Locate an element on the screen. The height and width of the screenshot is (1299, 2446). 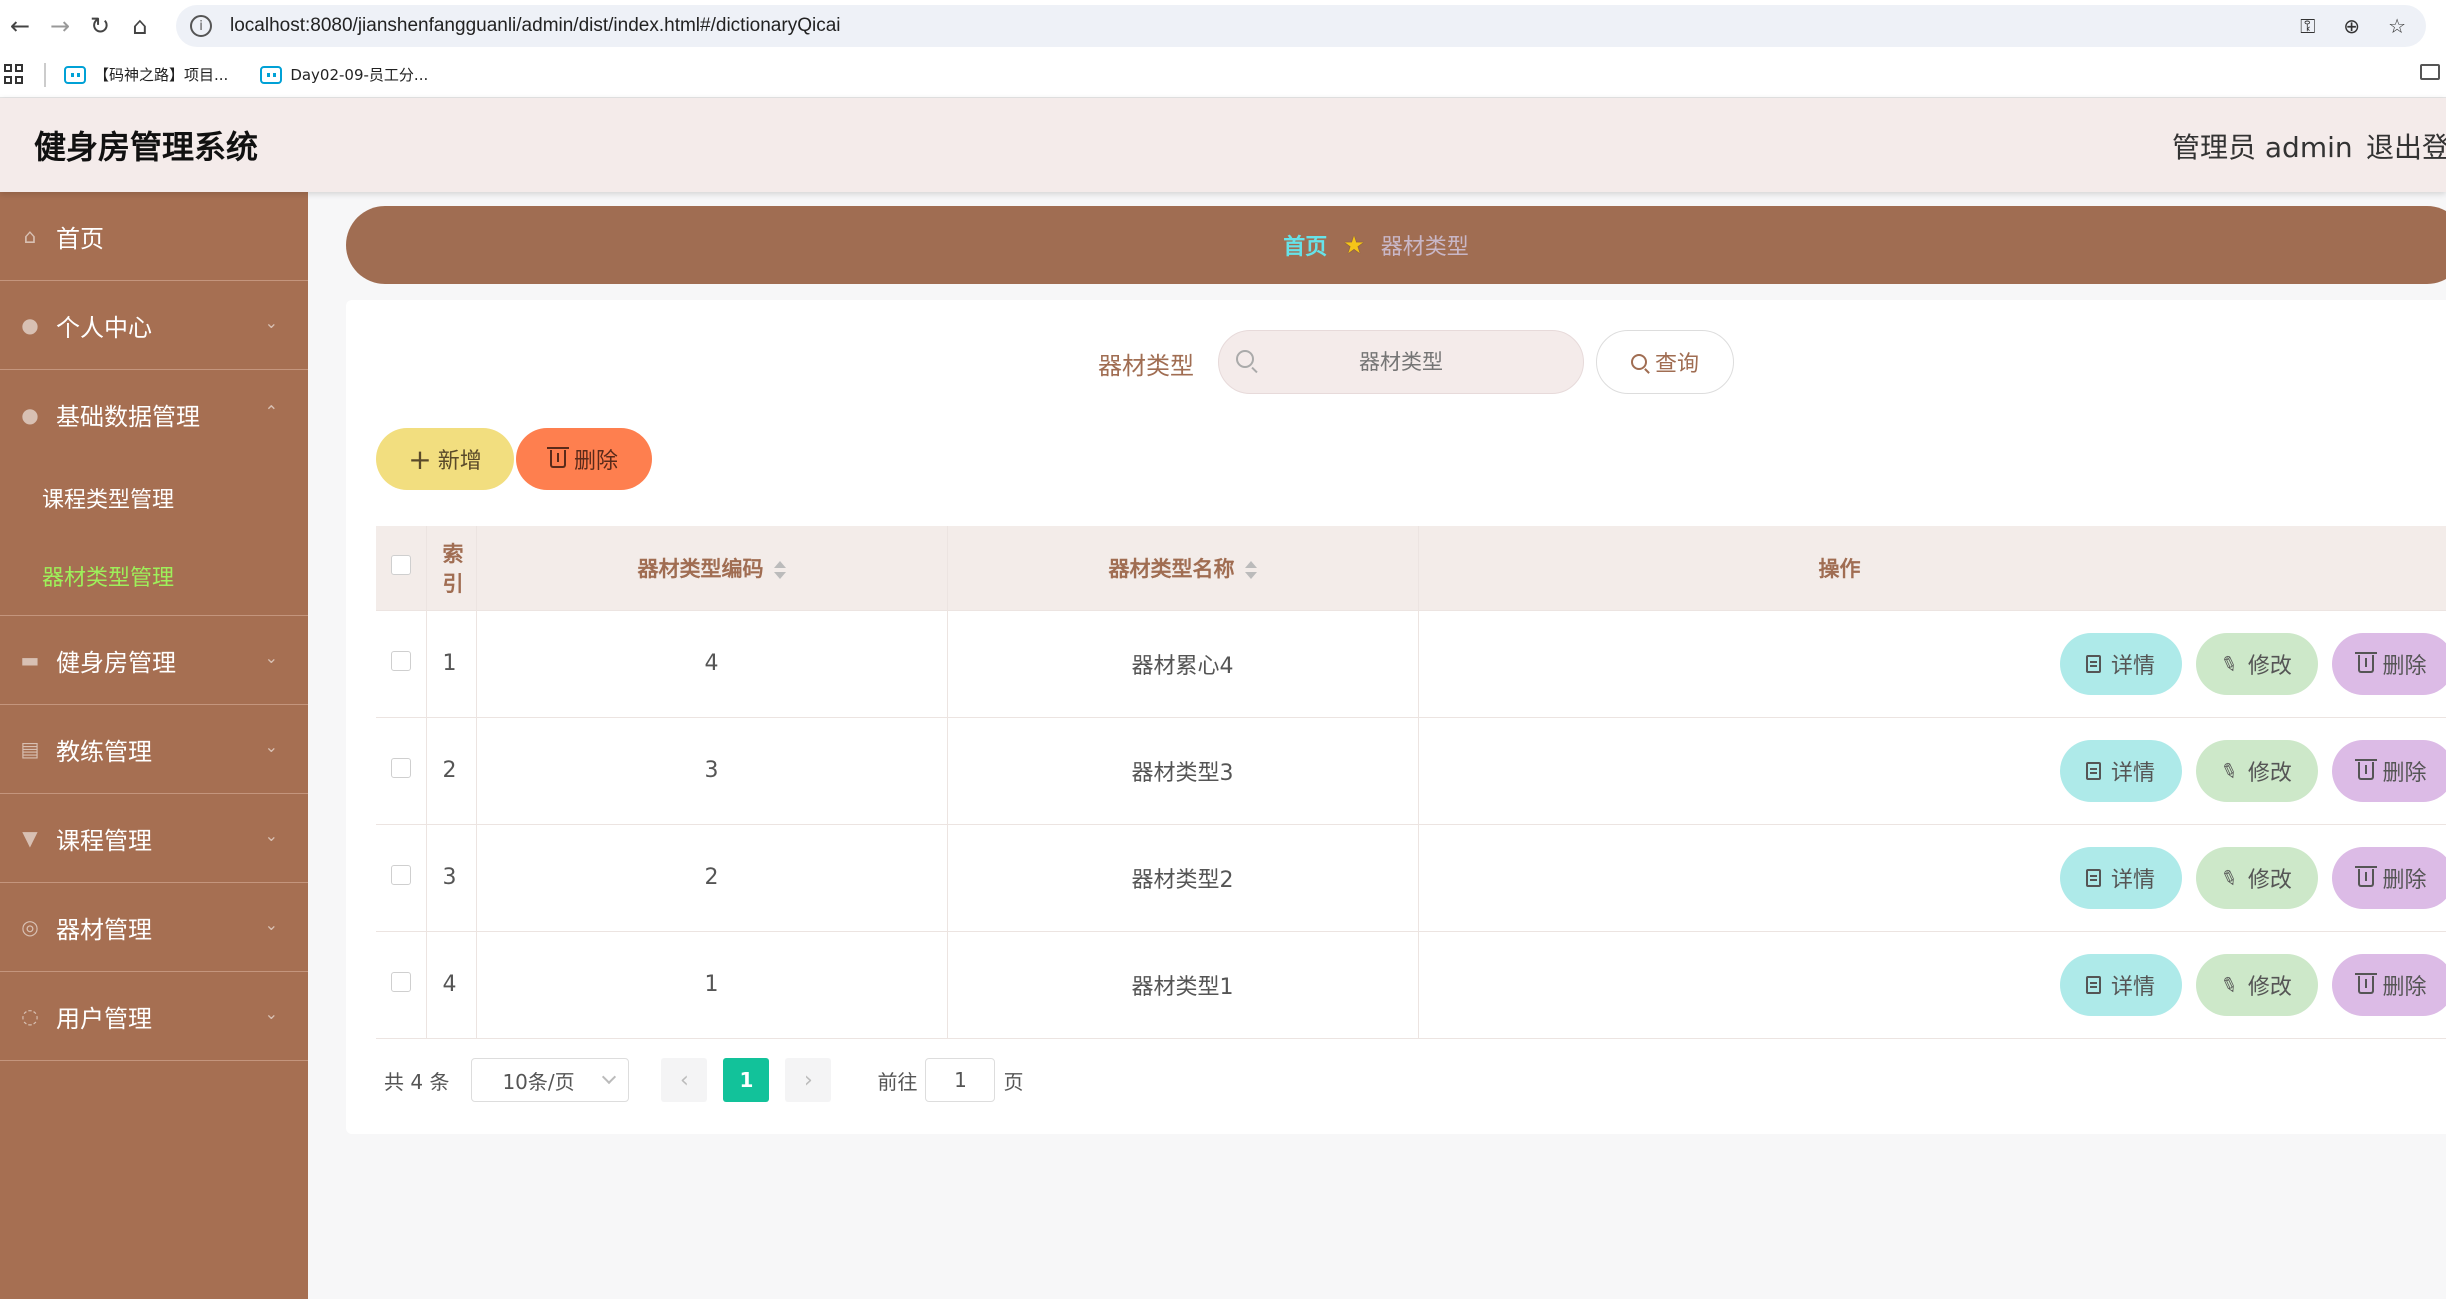
select-all-cell is located at coordinates (401, 568).